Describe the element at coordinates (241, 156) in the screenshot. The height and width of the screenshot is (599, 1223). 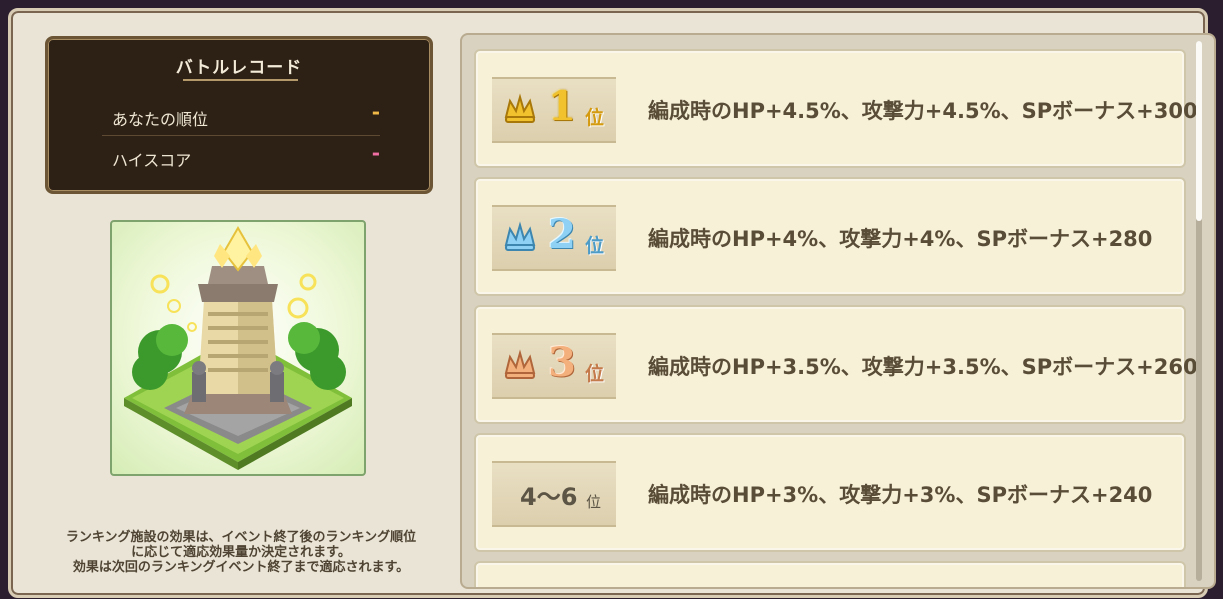
I see `highscore-row: ハイスコア -` at that location.